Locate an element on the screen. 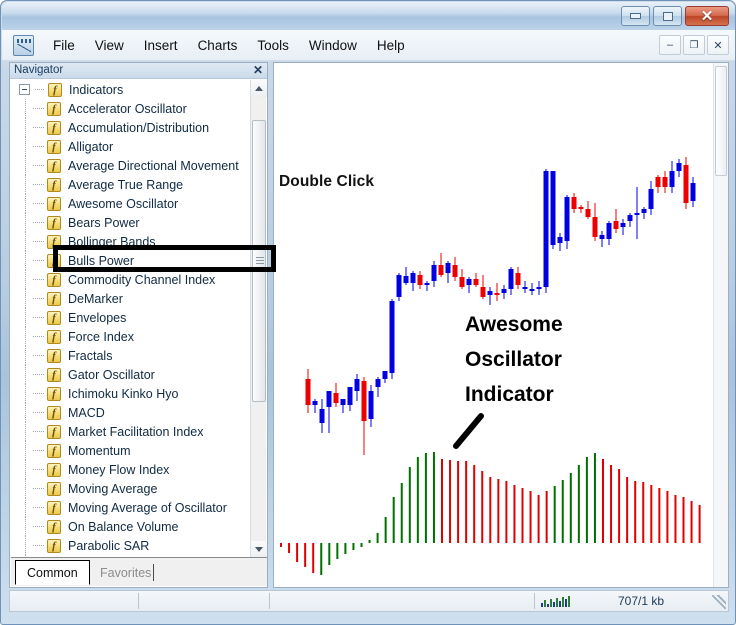 Image resolution: width=736 pixels, height=625 pixels. indicator-item-accelerator-oscillator: f Accelerator Oscillator is located at coordinates (131, 108).